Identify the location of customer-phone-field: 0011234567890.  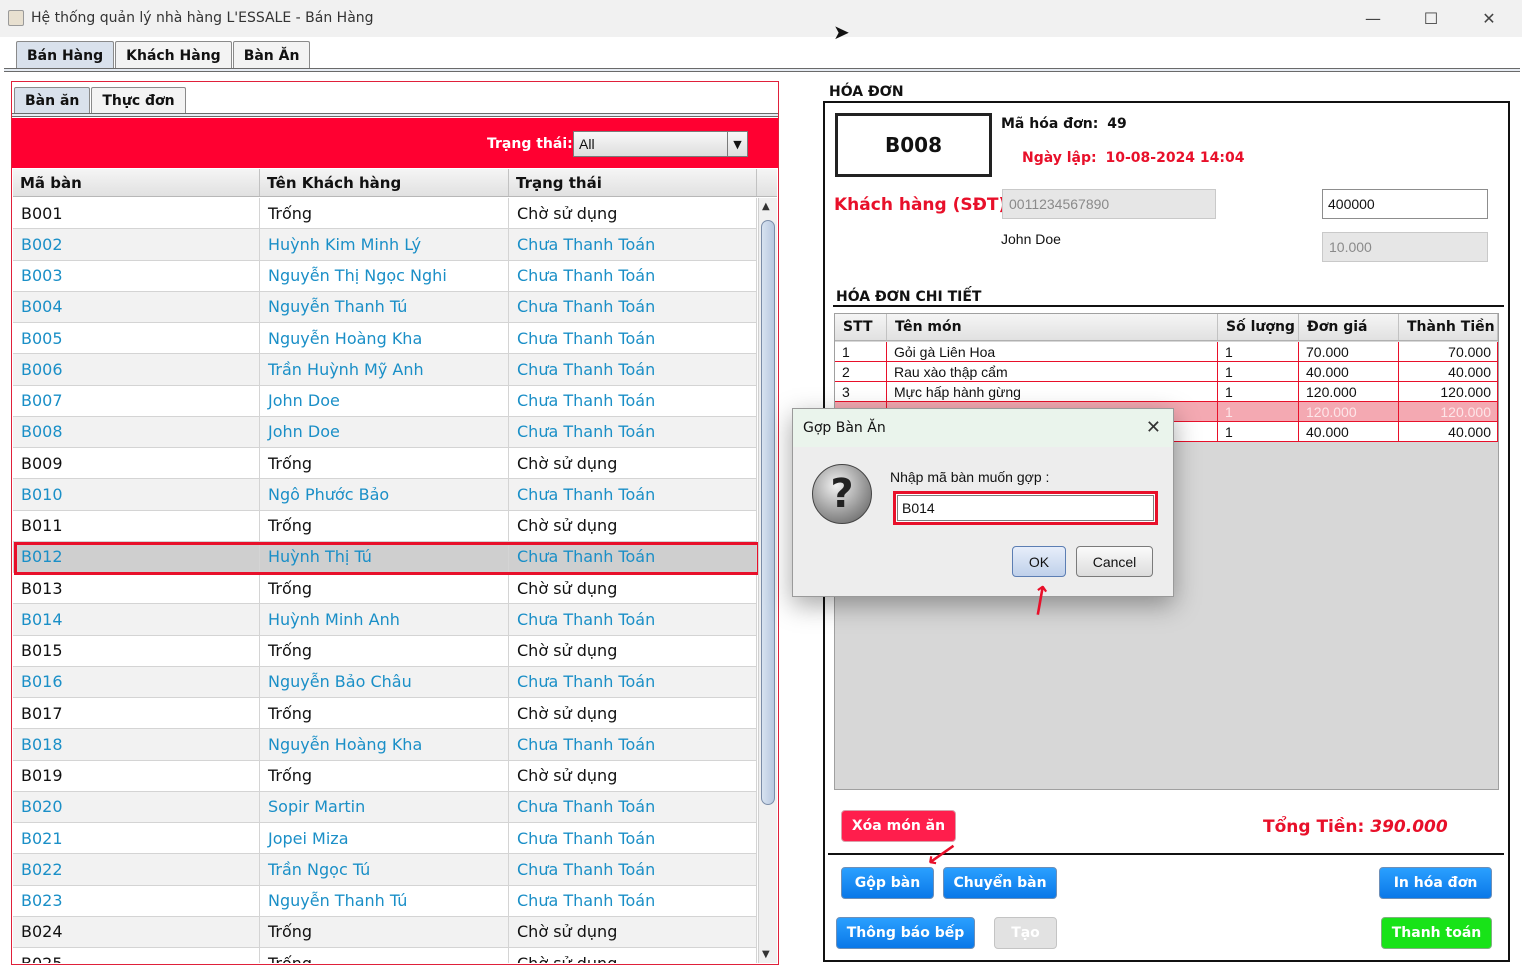
(1109, 204).